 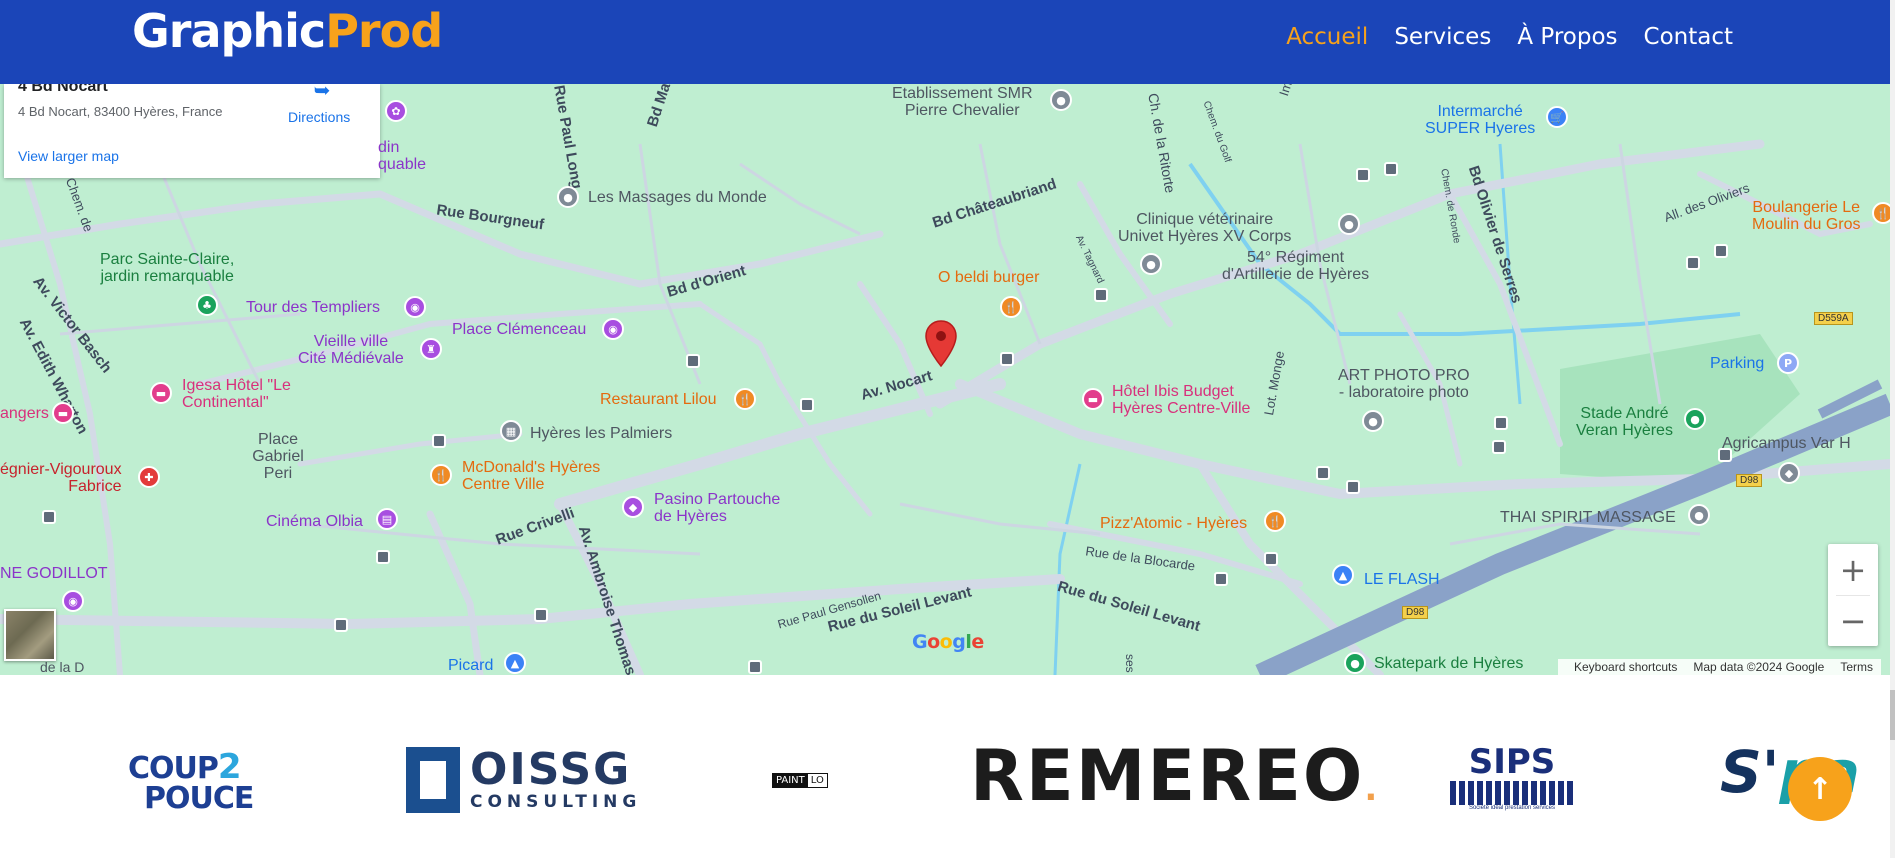 What do you see at coordinates (531, 476) in the screenshot?
I see `poi-label: McDonald's Hyères Centre Ville` at bounding box center [531, 476].